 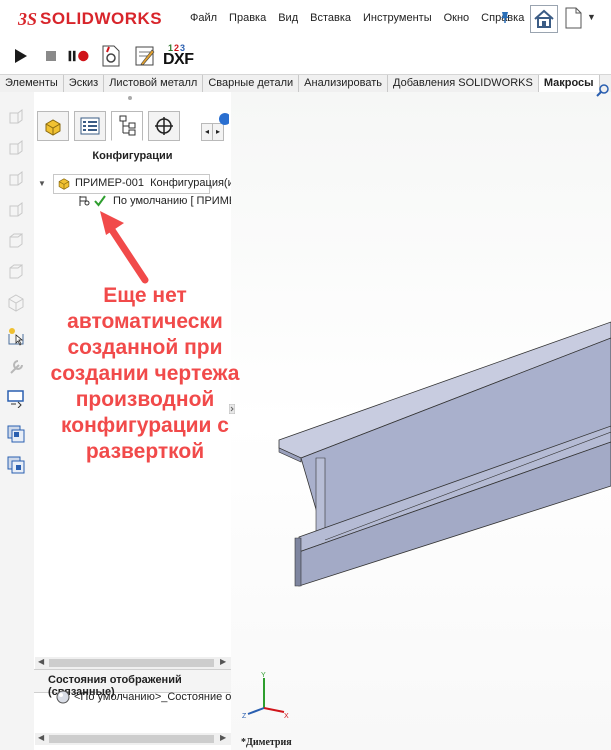 I want to click on dxf-label: DXF, so click(x=178, y=59).